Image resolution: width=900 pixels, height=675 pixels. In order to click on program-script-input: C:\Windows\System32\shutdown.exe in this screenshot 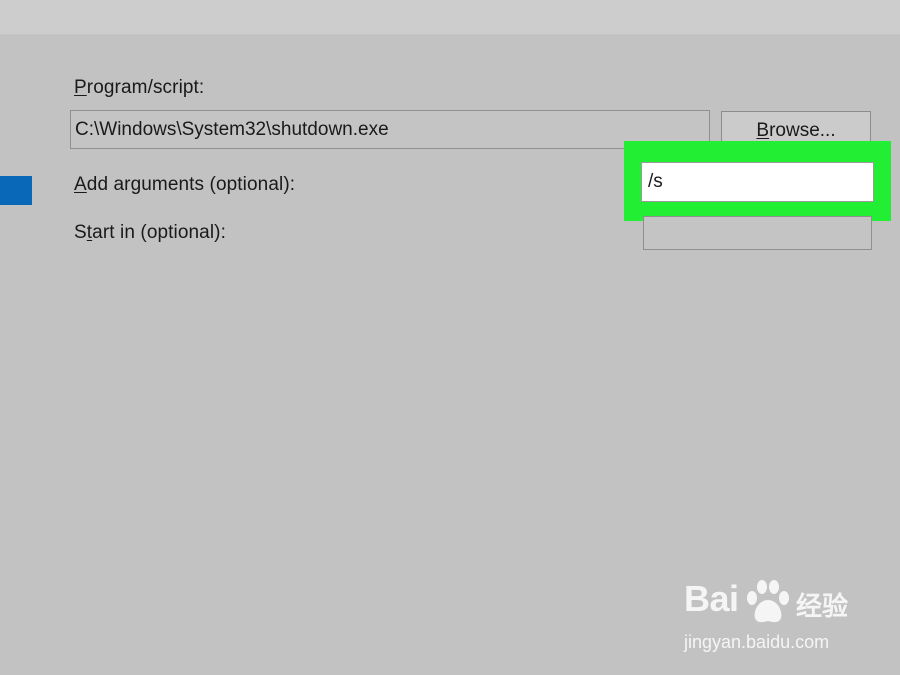, I will do `click(390, 129)`.